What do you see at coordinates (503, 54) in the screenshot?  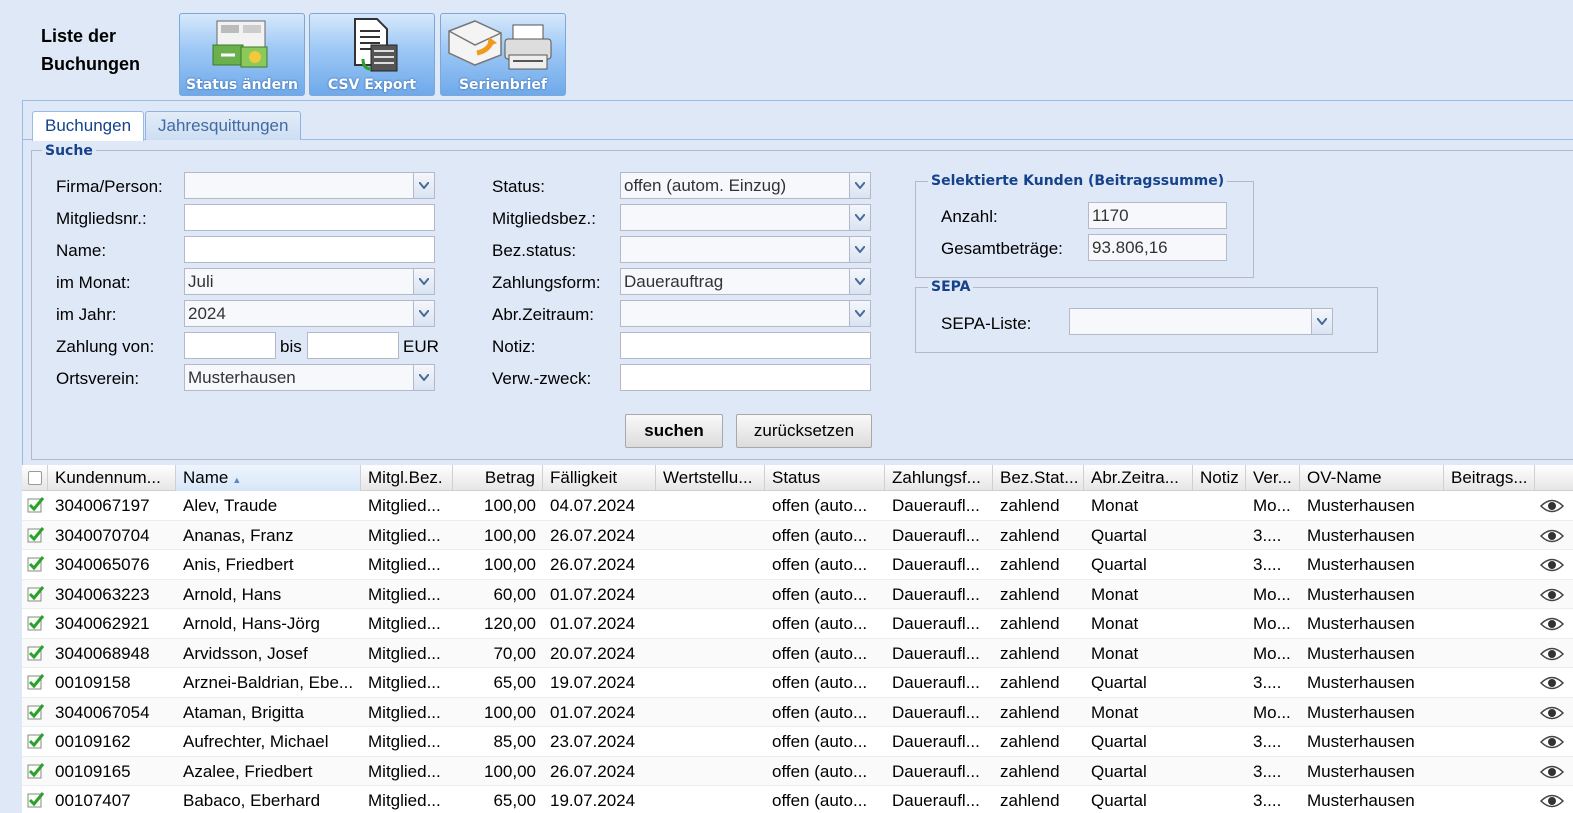 I see `serienbrief-button: Serienbrief` at bounding box center [503, 54].